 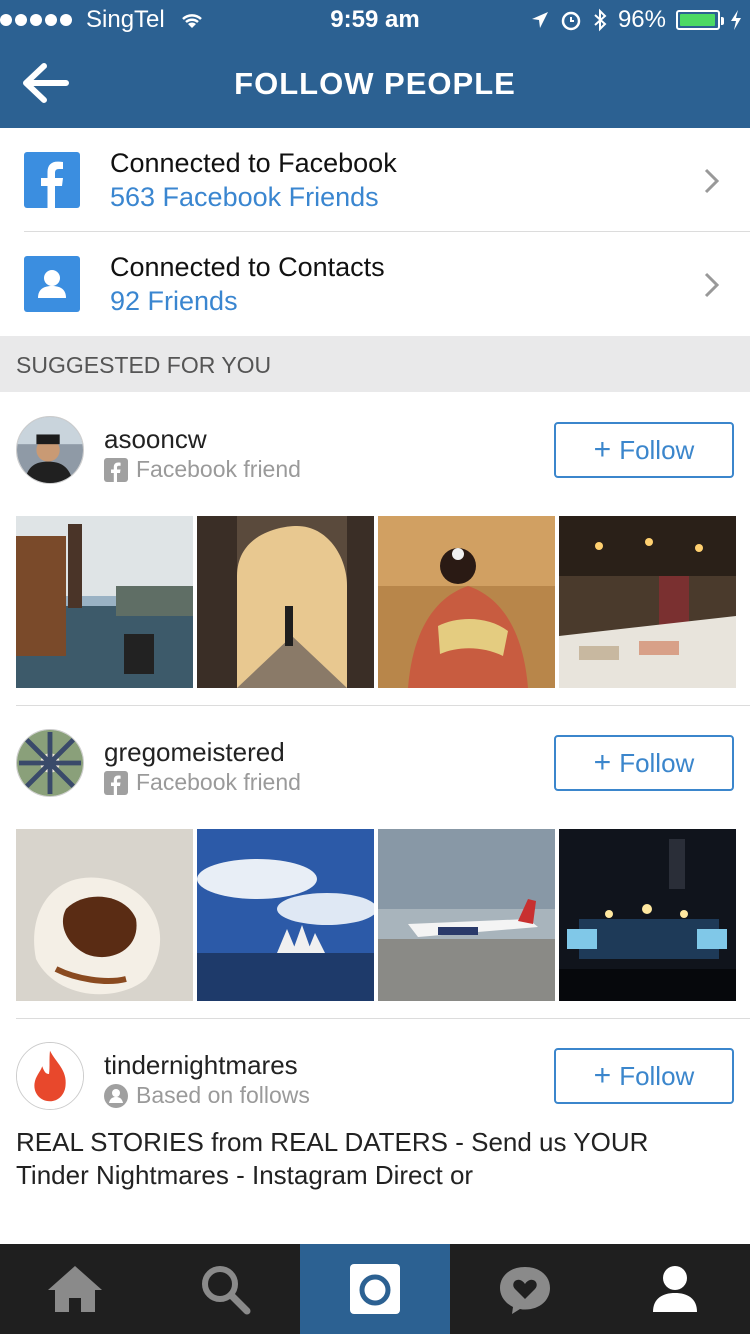 I want to click on reason-text: Based on follows, so click(x=223, y=1095).